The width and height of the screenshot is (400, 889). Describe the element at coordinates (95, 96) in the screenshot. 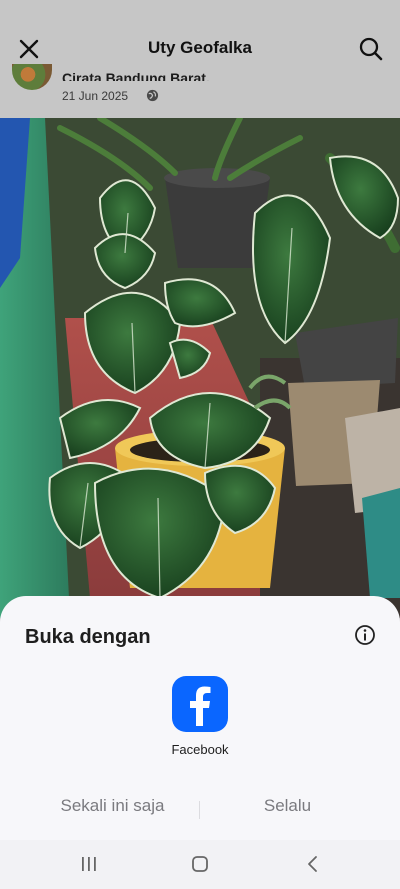

I see `post-date: 21 Jun 2025` at that location.